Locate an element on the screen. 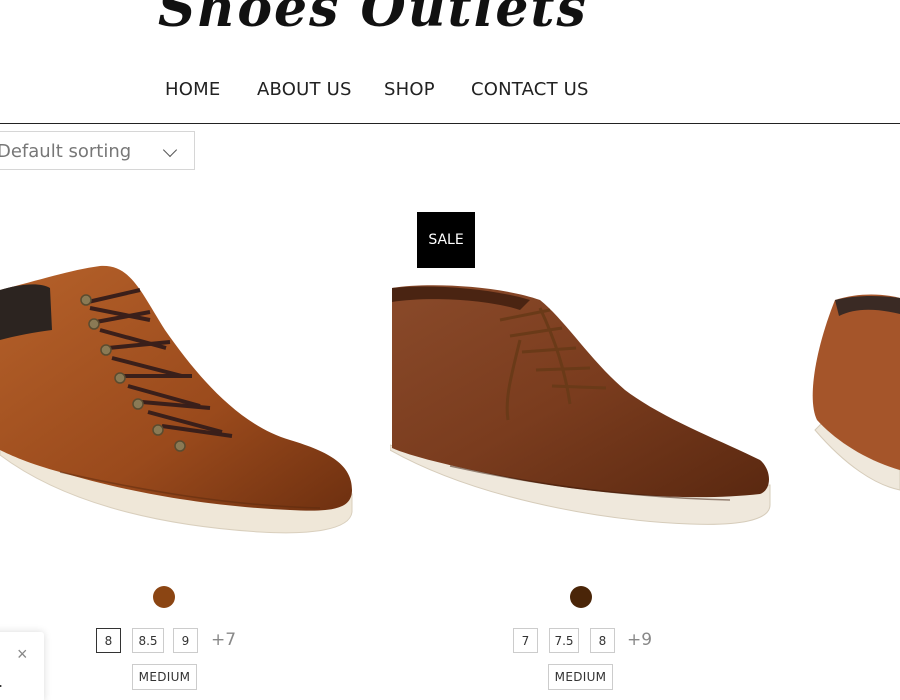  site-title: Shoes Outlets is located at coordinates (373, 19).